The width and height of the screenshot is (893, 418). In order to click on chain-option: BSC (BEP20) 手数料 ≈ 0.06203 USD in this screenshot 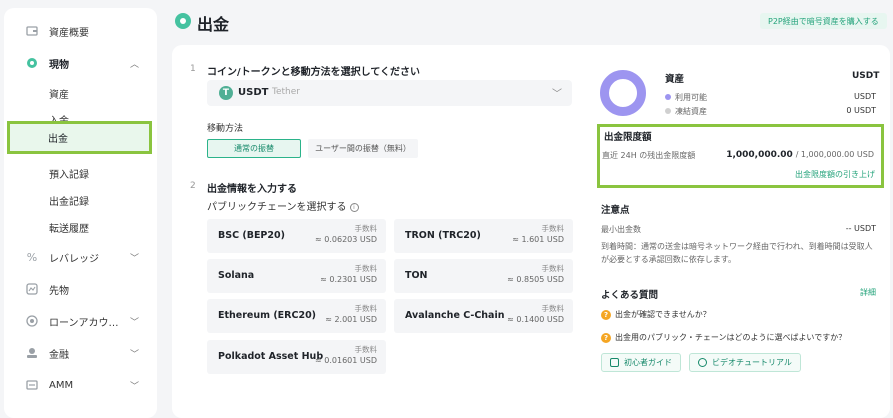, I will do `click(296, 236)`.